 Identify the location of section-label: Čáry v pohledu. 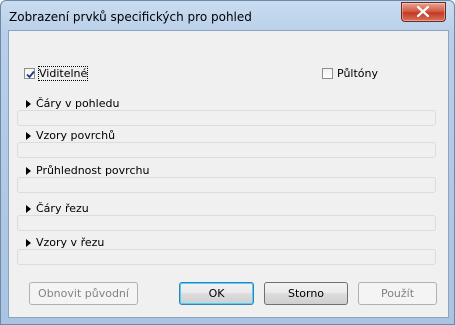
(77, 103).